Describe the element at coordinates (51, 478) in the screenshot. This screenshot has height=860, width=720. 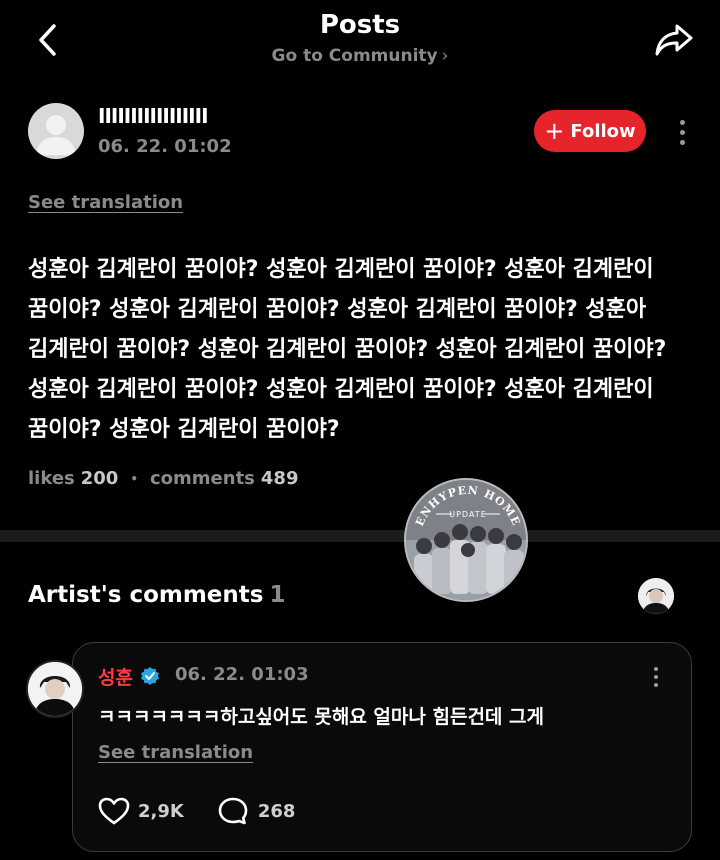
I see `likes-label: likes` at that location.